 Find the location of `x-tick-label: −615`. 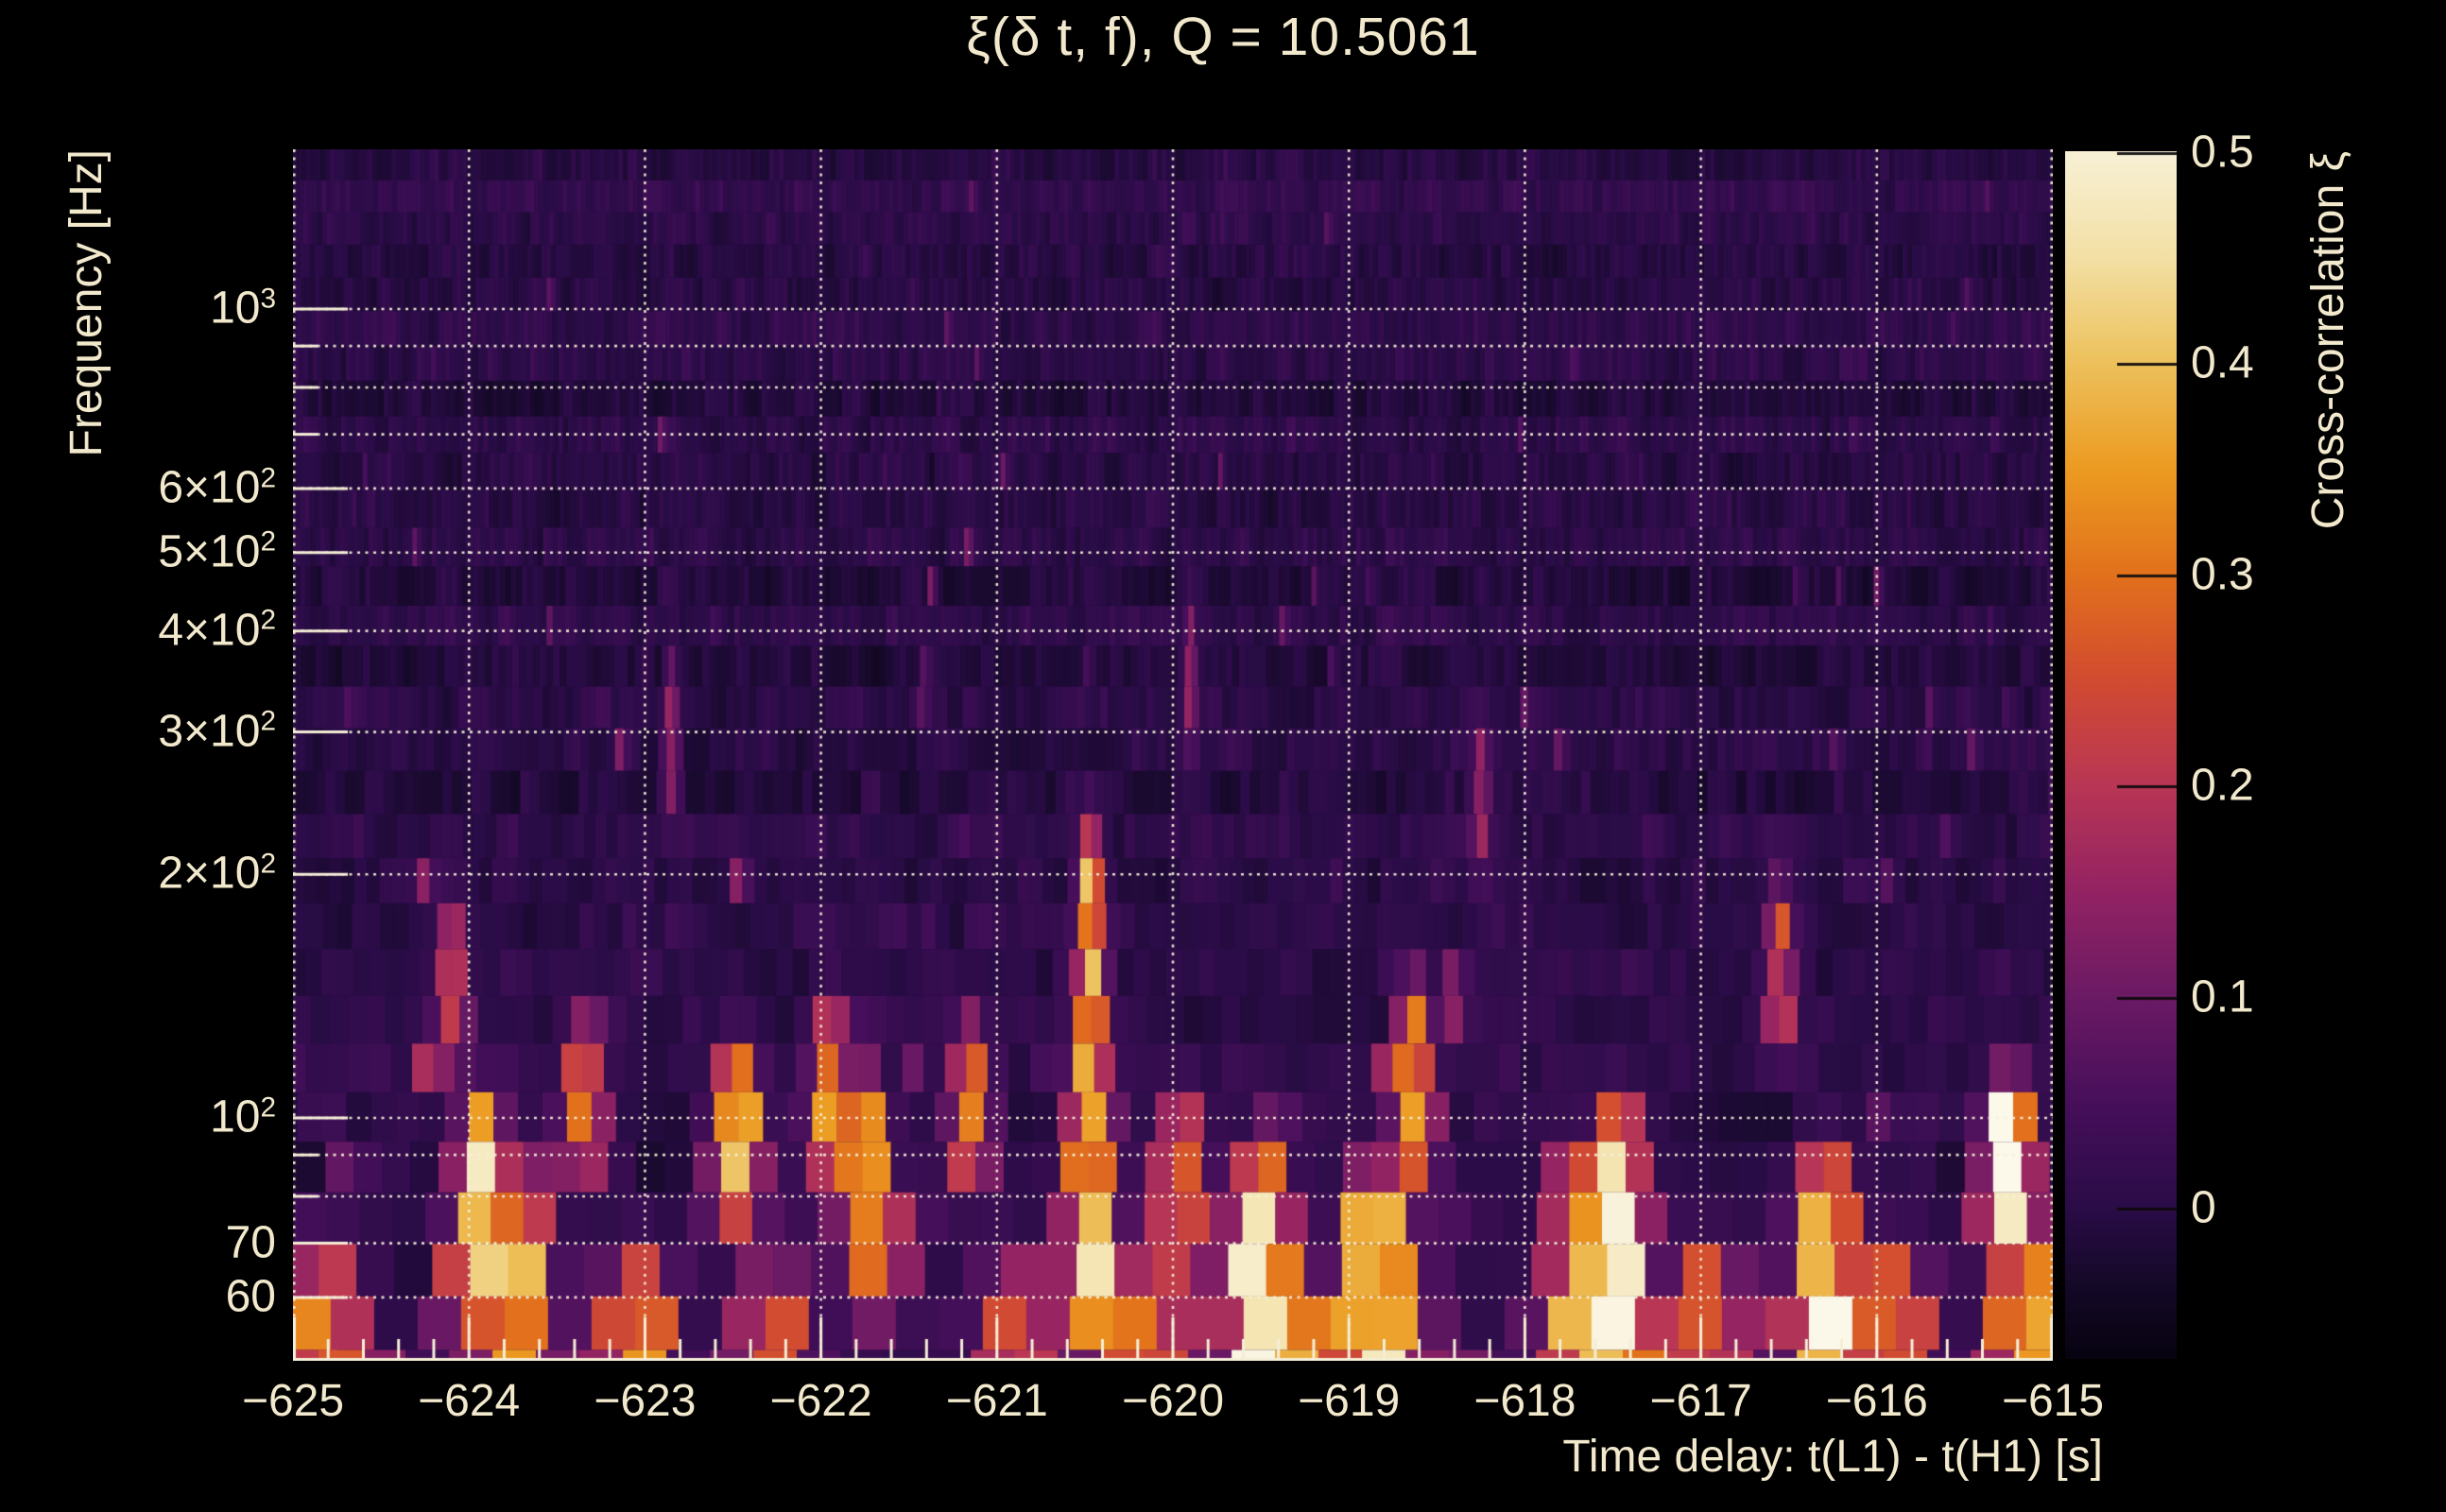

x-tick-label: −615 is located at coordinates (2053, 1401).